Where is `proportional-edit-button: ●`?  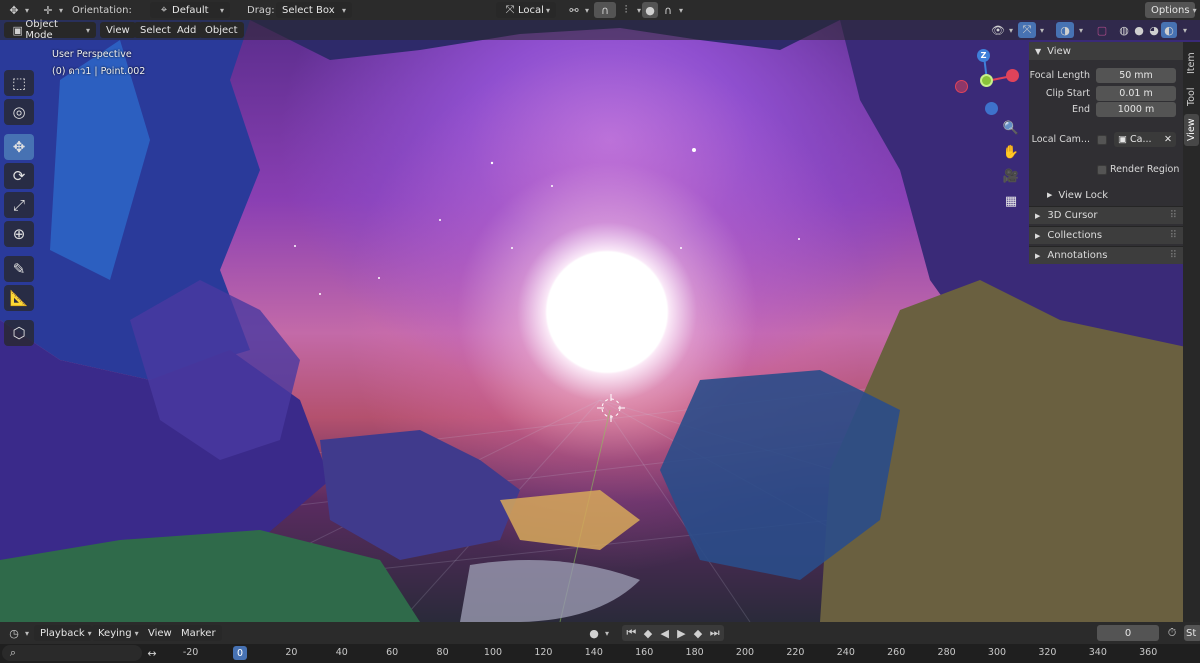
proportional-edit-button: ● is located at coordinates (650, 10).